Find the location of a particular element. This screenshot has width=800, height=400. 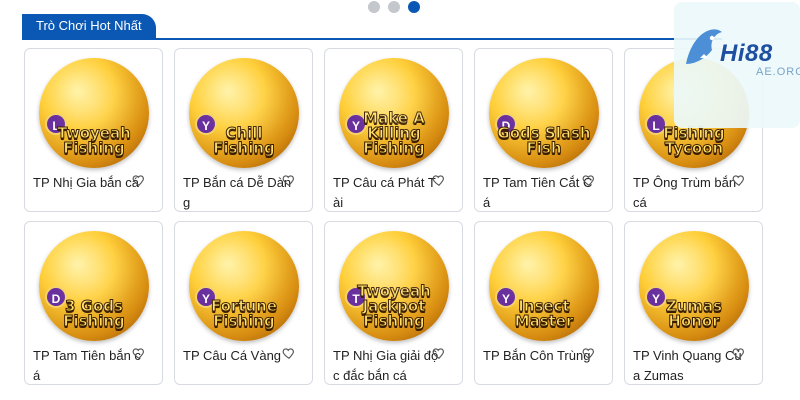

game-thumbnail: D 3 Gods Fishing is located at coordinates (94, 286).